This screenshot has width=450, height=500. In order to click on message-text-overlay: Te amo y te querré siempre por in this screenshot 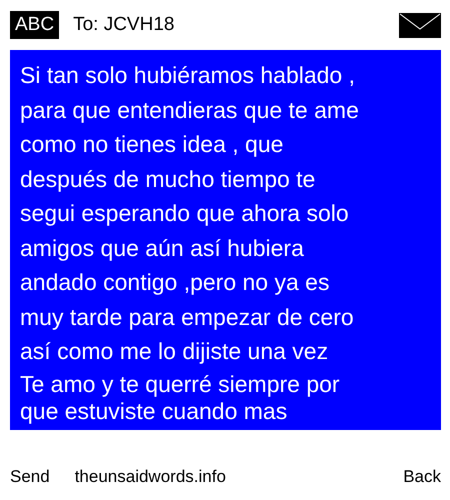, I will do `click(180, 384)`.